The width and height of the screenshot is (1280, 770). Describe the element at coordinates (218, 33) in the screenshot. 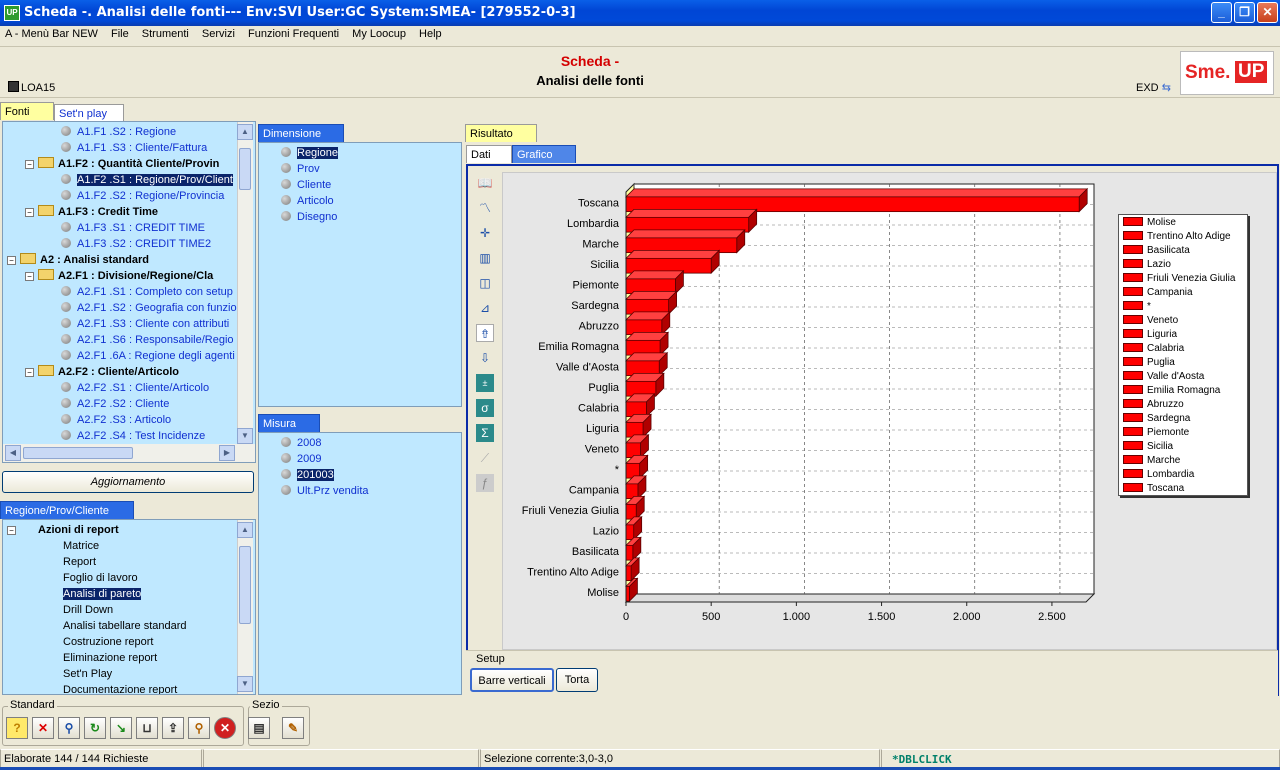

I see `menu-item-servizi: Servizi` at that location.